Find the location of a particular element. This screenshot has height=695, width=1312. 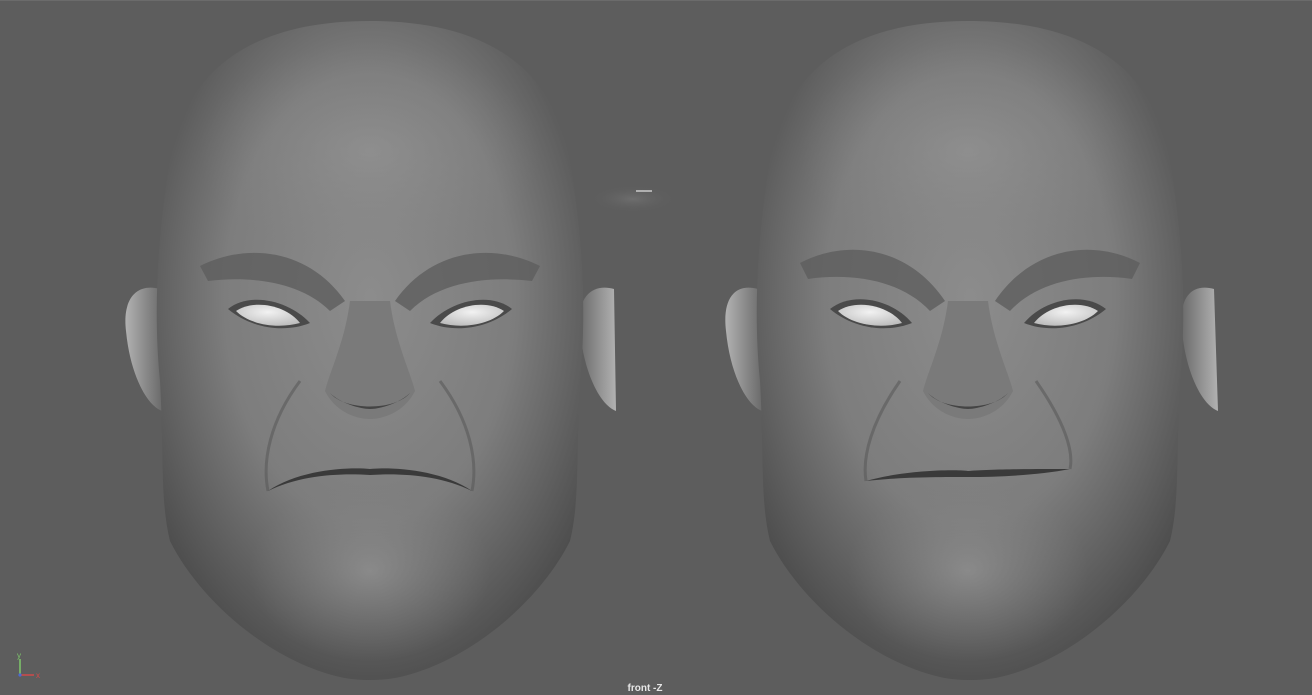

z-axis-dot is located at coordinates (20, 675).